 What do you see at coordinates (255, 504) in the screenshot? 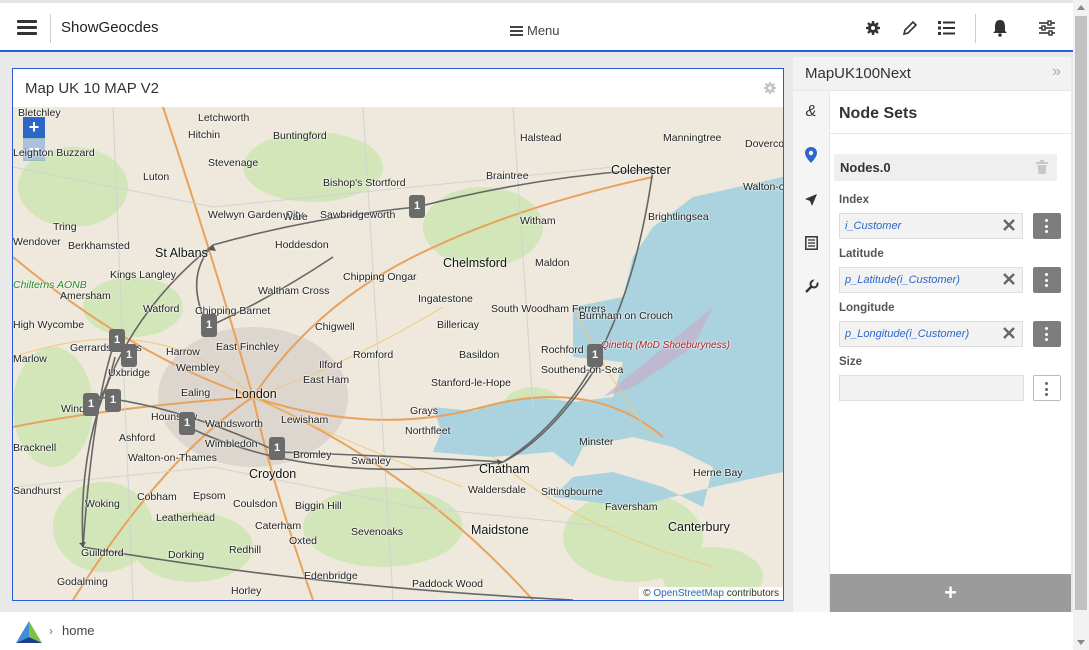
I see `place-label: Coulsdon` at bounding box center [255, 504].